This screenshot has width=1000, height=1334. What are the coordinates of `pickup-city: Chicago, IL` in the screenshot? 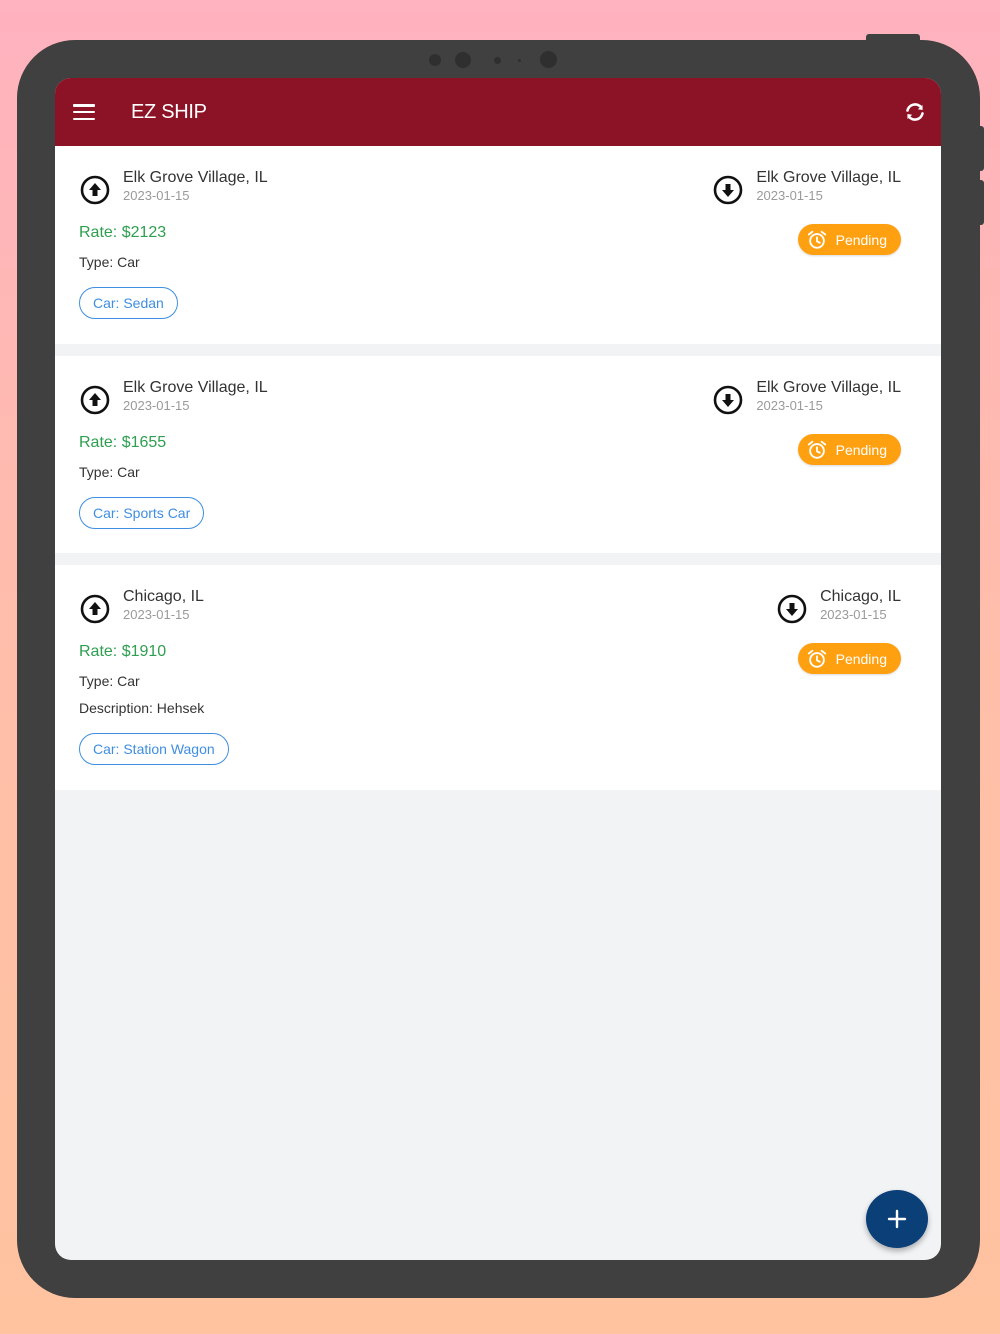 It's located at (163, 596).